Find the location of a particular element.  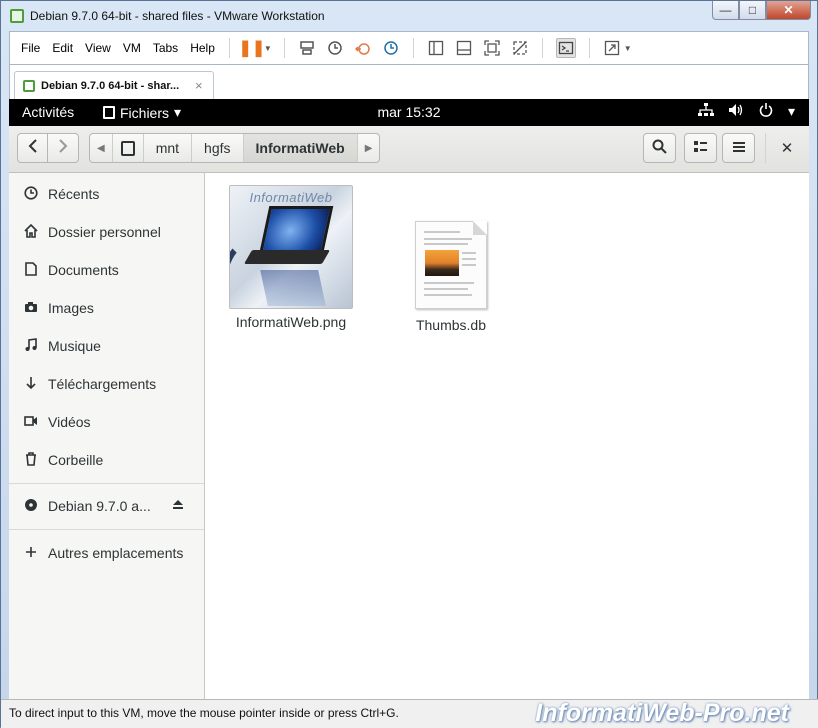

eject-icon is located at coordinates (178, 506).